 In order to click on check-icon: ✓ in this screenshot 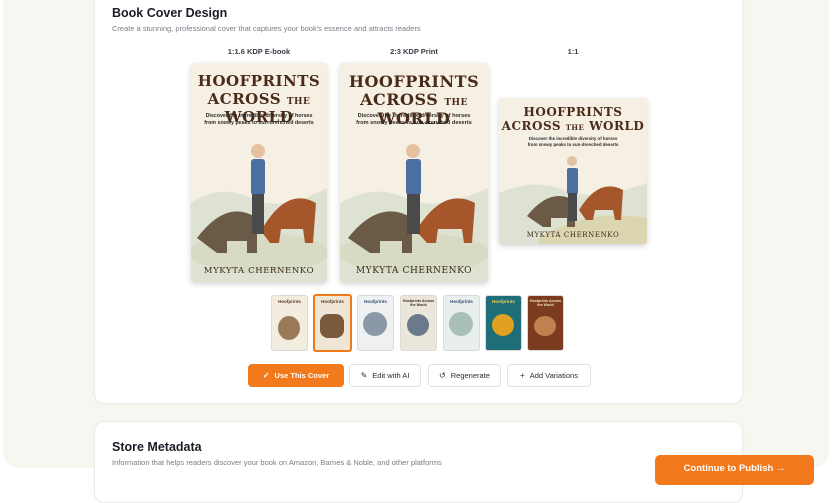, I will do `click(266, 375)`.